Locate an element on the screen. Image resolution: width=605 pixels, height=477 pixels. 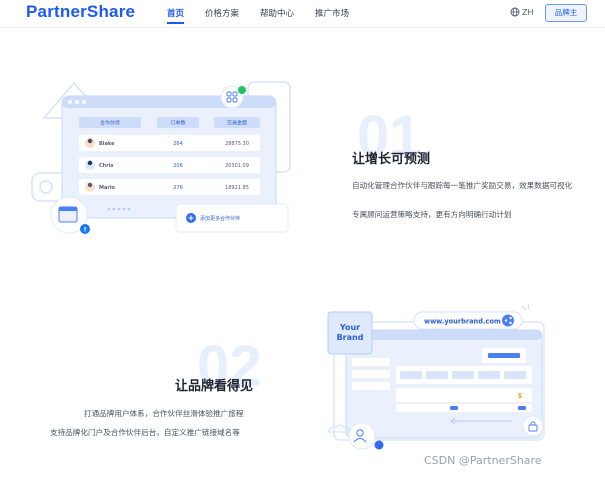
watermark: CSDN @PartnerShare is located at coordinates (483, 460).